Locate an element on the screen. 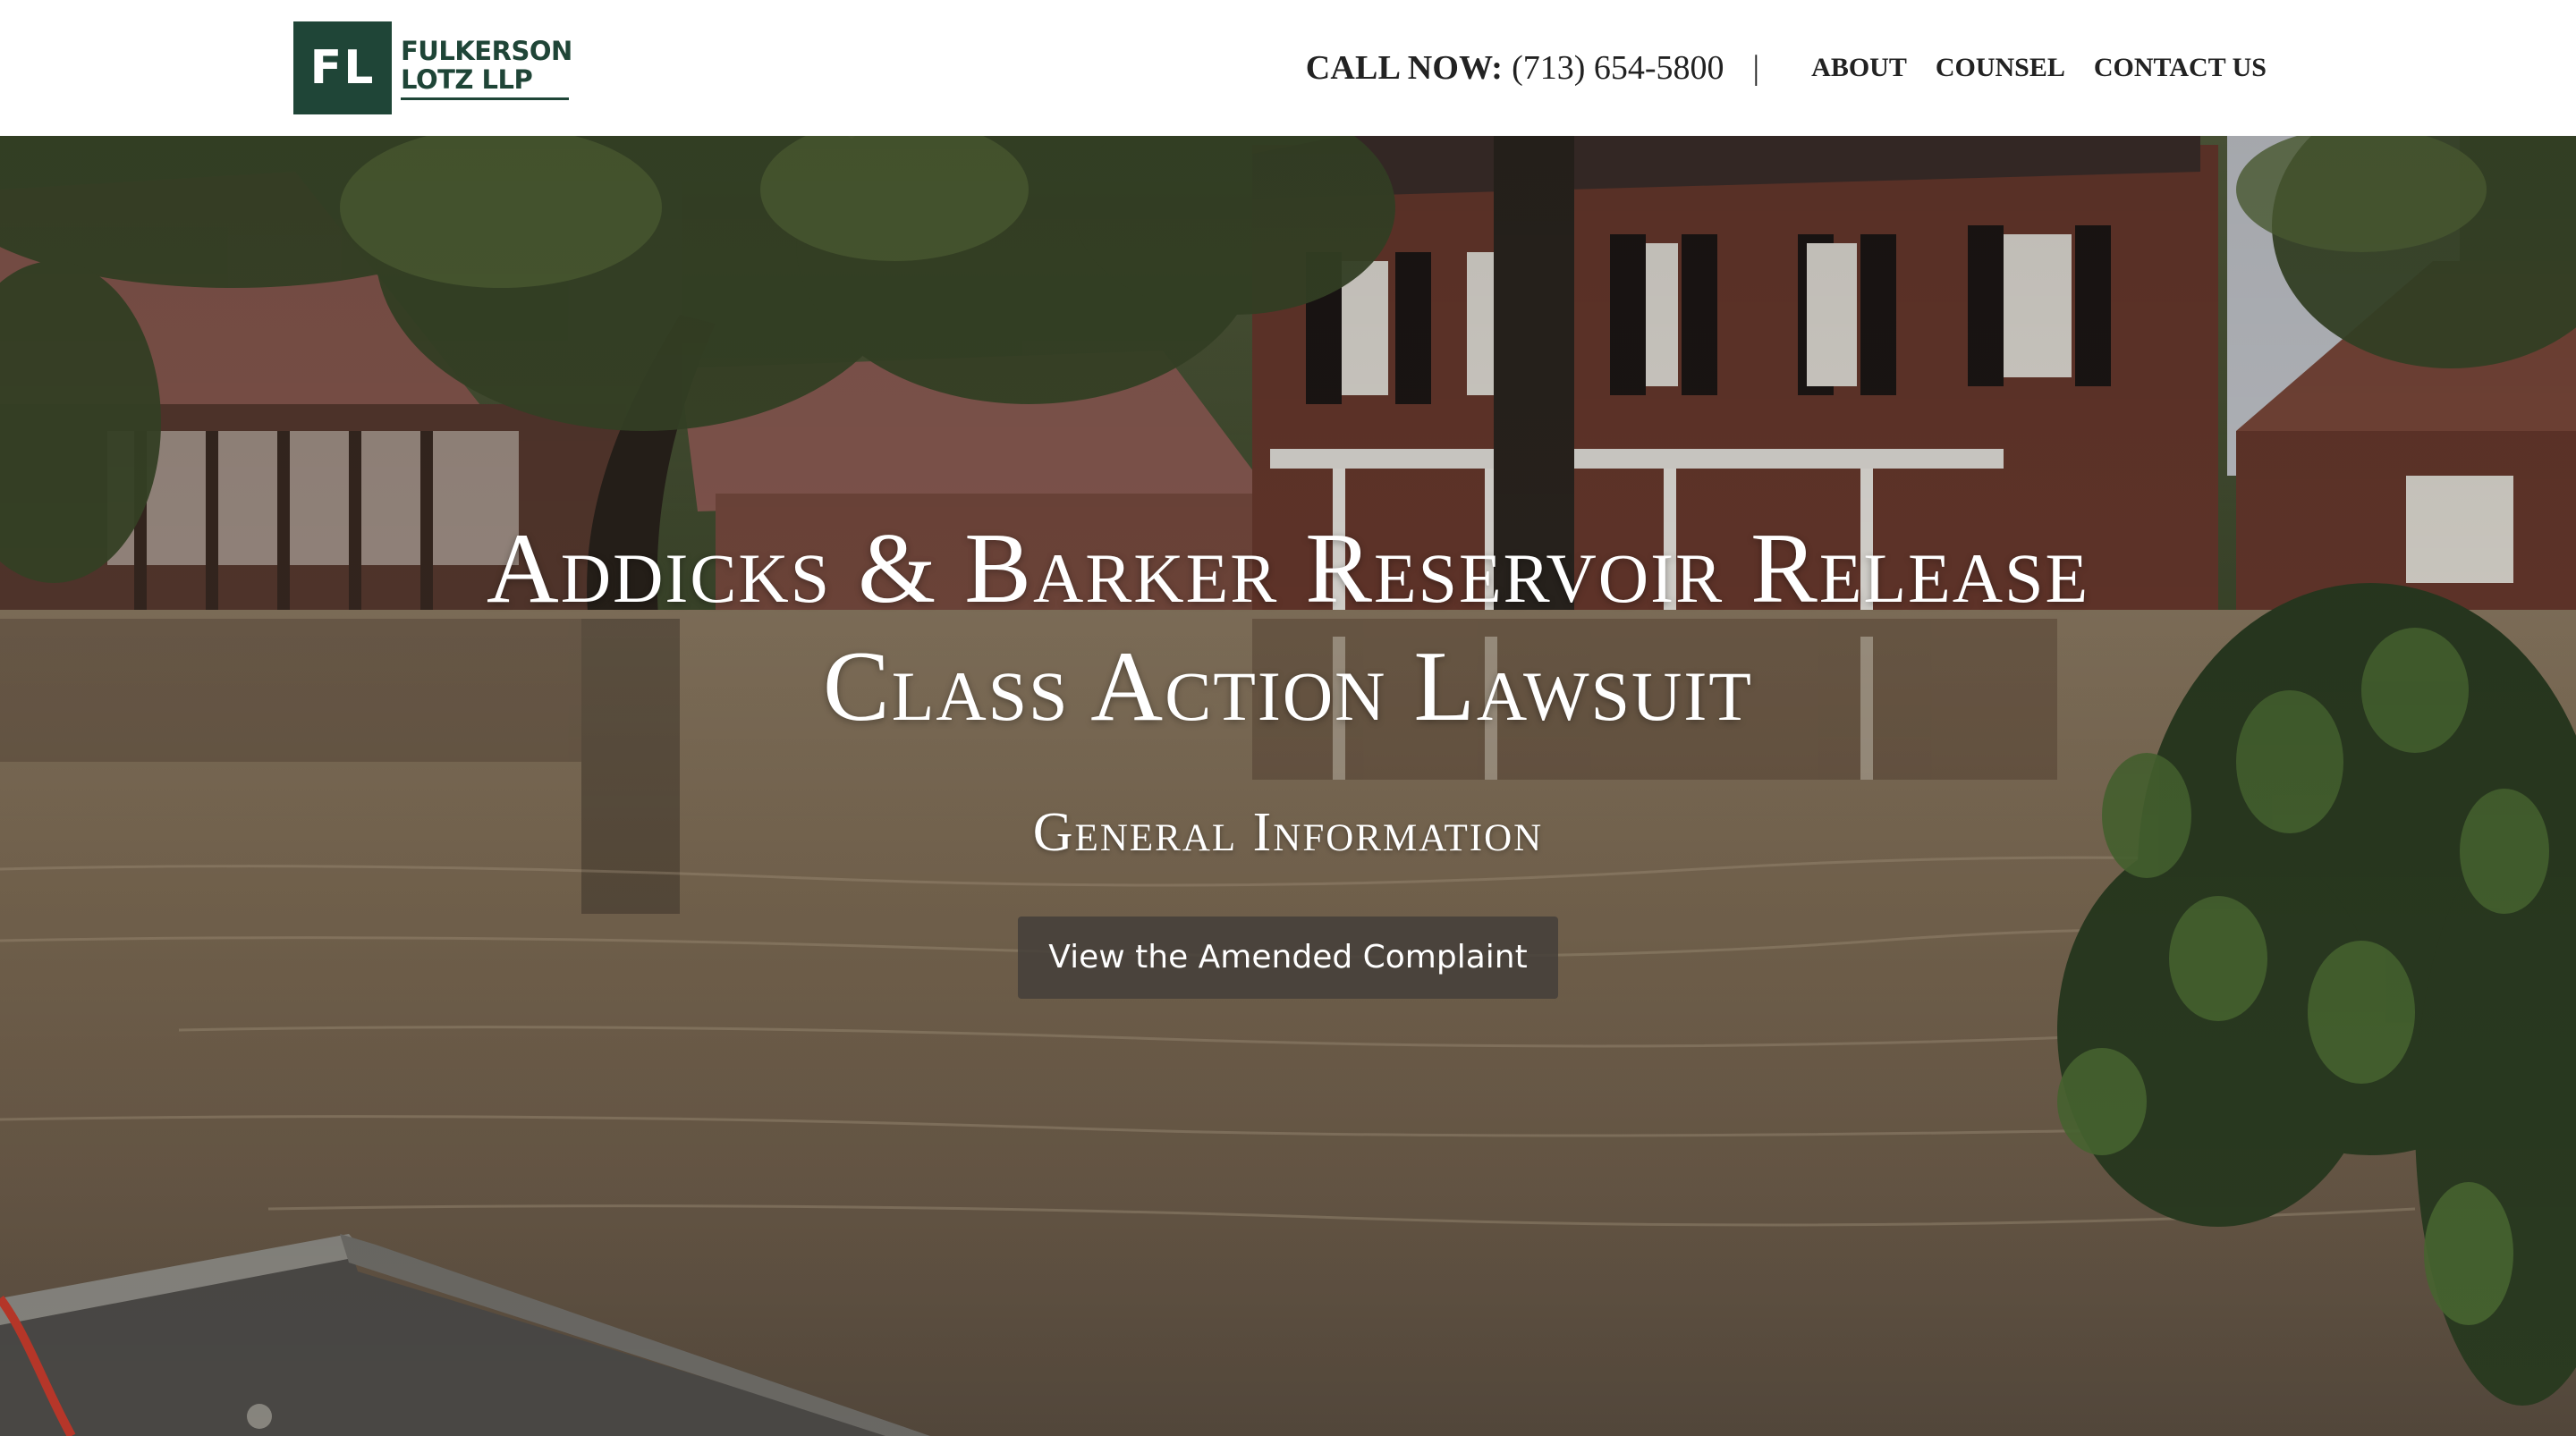 This screenshot has width=2576, height=1436. logo-line-1: FULKERSON is located at coordinates (486, 50).